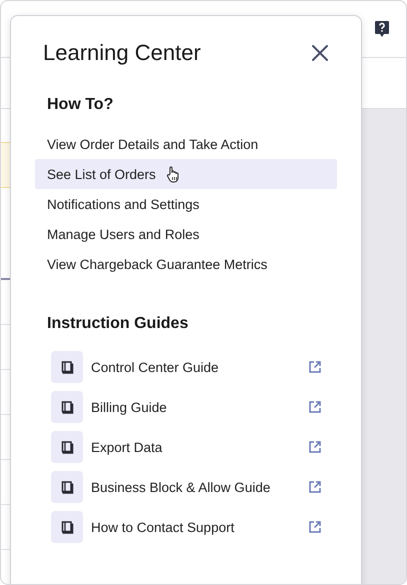 Image resolution: width=407 pixels, height=585 pixels. Describe the element at coordinates (186, 144) in the screenshot. I see `how-to-link: View Order Details and Take Action` at that location.